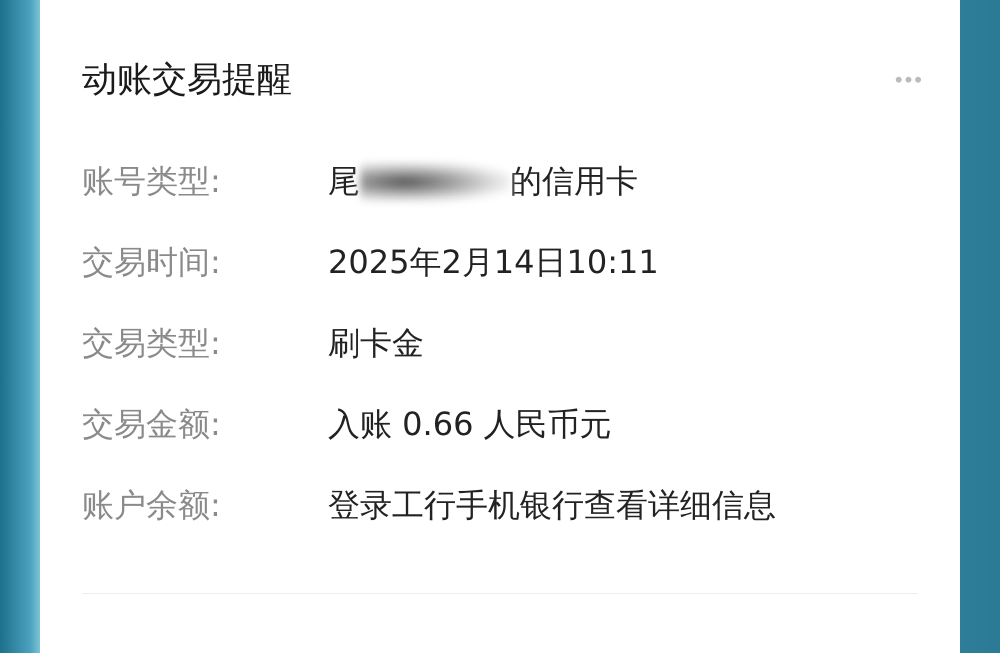  I want to click on field-value: 入账 0.66 人民币元, so click(470, 424).